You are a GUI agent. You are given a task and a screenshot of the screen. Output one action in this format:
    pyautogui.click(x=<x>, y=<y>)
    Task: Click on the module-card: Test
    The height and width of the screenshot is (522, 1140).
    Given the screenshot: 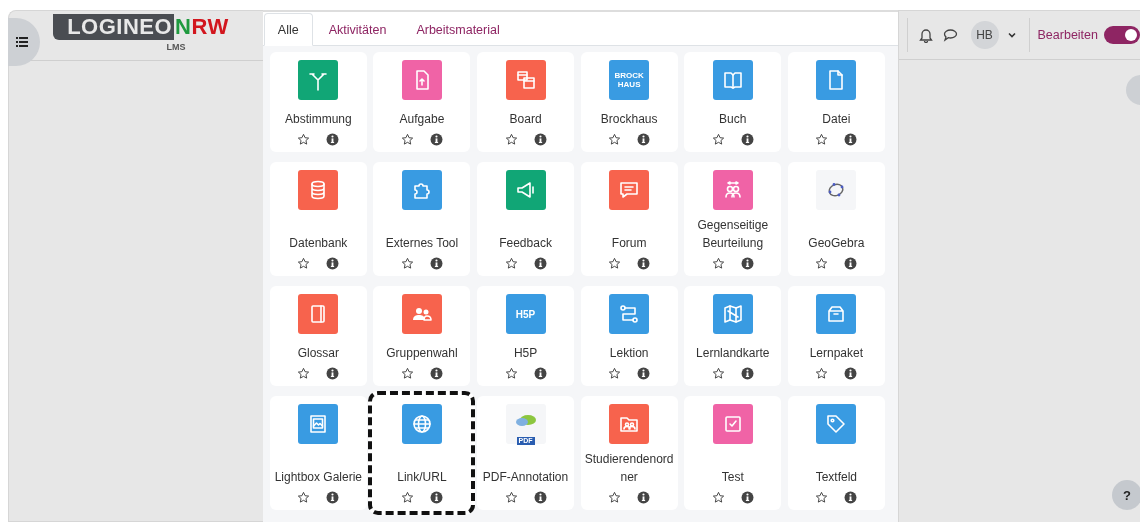 What is the action you would take?
    pyautogui.click(x=733, y=453)
    